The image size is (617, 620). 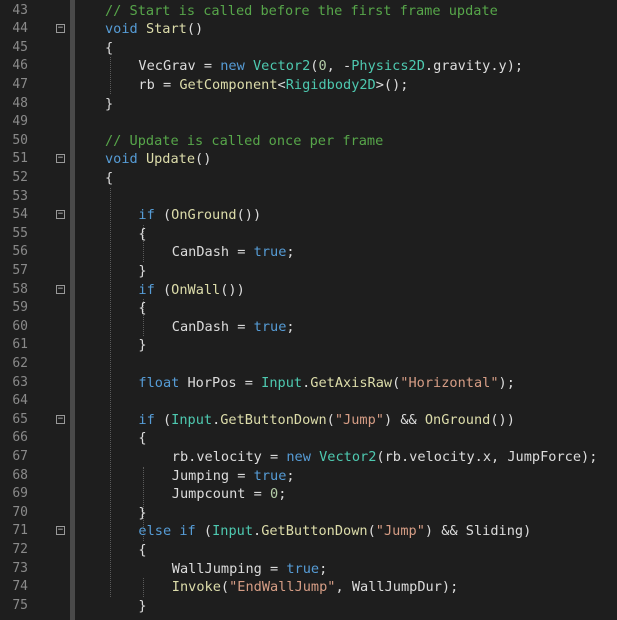 I want to click on code-token: float, so click(x=159, y=382).